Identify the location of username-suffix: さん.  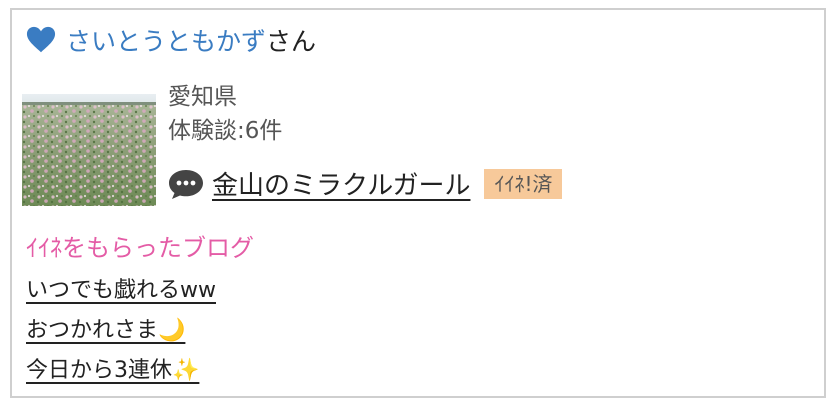
(291, 41).